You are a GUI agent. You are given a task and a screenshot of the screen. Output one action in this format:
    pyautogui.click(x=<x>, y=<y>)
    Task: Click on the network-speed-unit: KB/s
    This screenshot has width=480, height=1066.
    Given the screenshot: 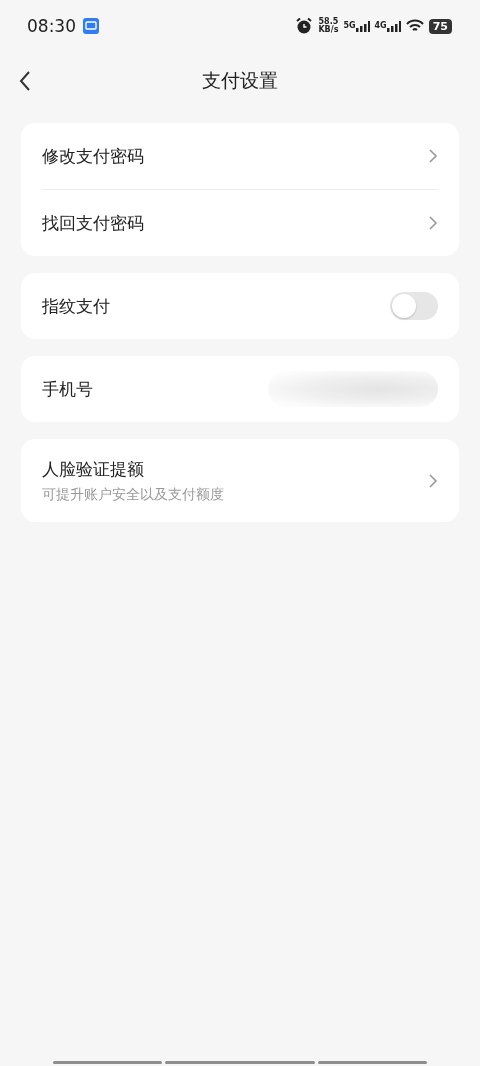 What is the action you would take?
    pyautogui.click(x=328, y=30)
    